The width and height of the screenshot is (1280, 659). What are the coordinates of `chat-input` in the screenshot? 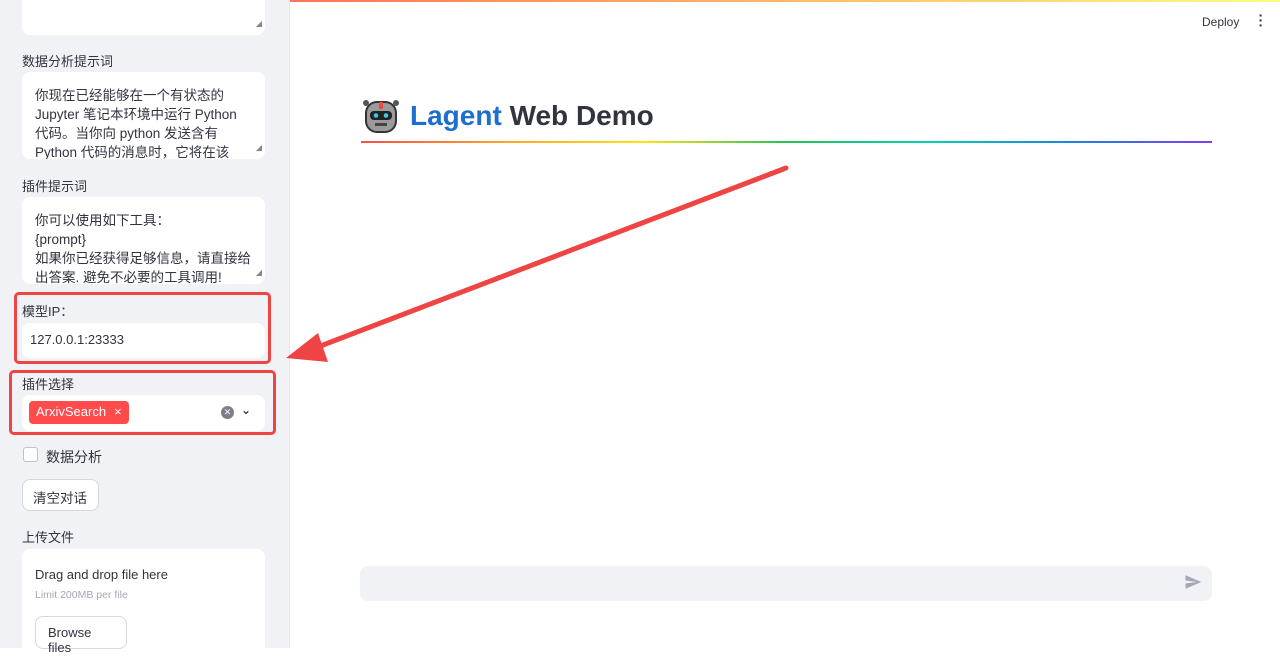 It's located at (786, 583).